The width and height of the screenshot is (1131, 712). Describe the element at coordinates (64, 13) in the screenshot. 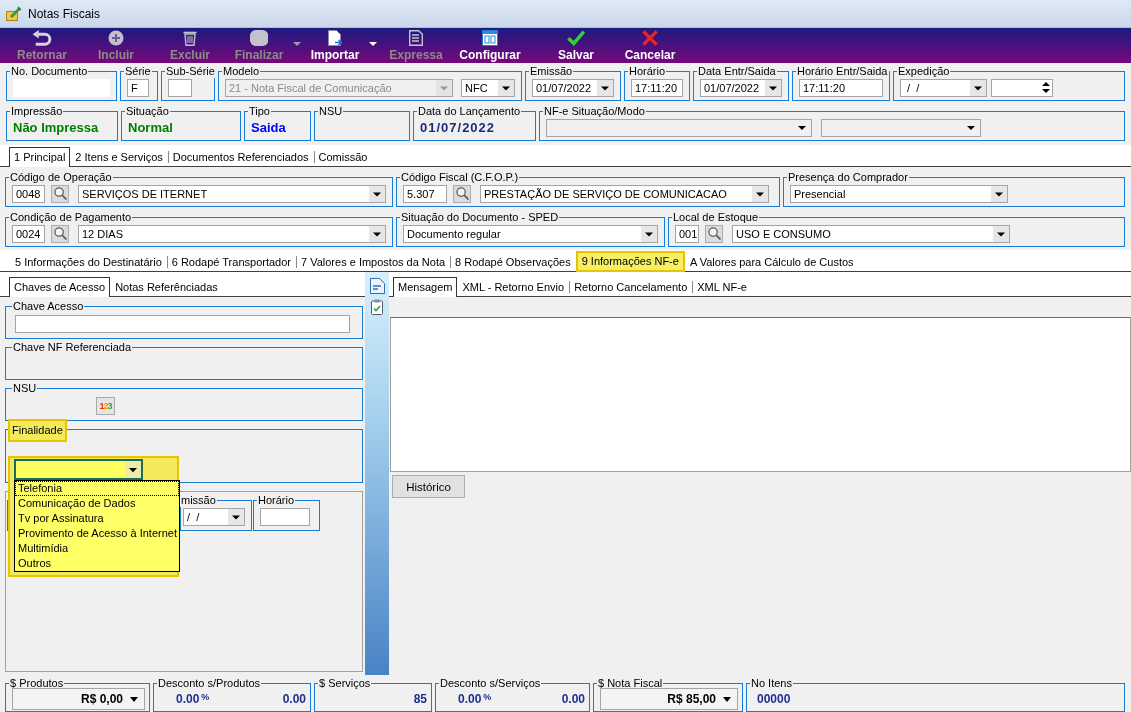

I see `window-title: Notas Fiscais` at that location.